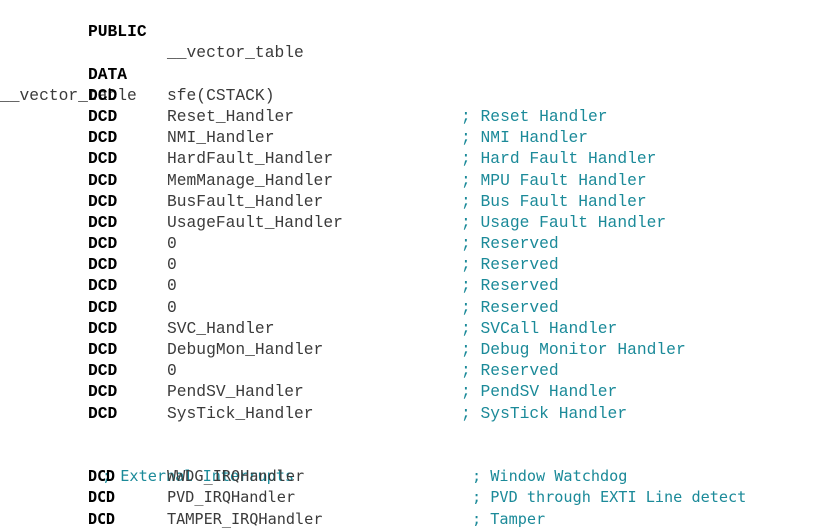 The height and width of the screenshot is (530, 831). I want to click on code-line: DCD WWDG_IRQHandler ; Window Watchdog, so click(415, 476).